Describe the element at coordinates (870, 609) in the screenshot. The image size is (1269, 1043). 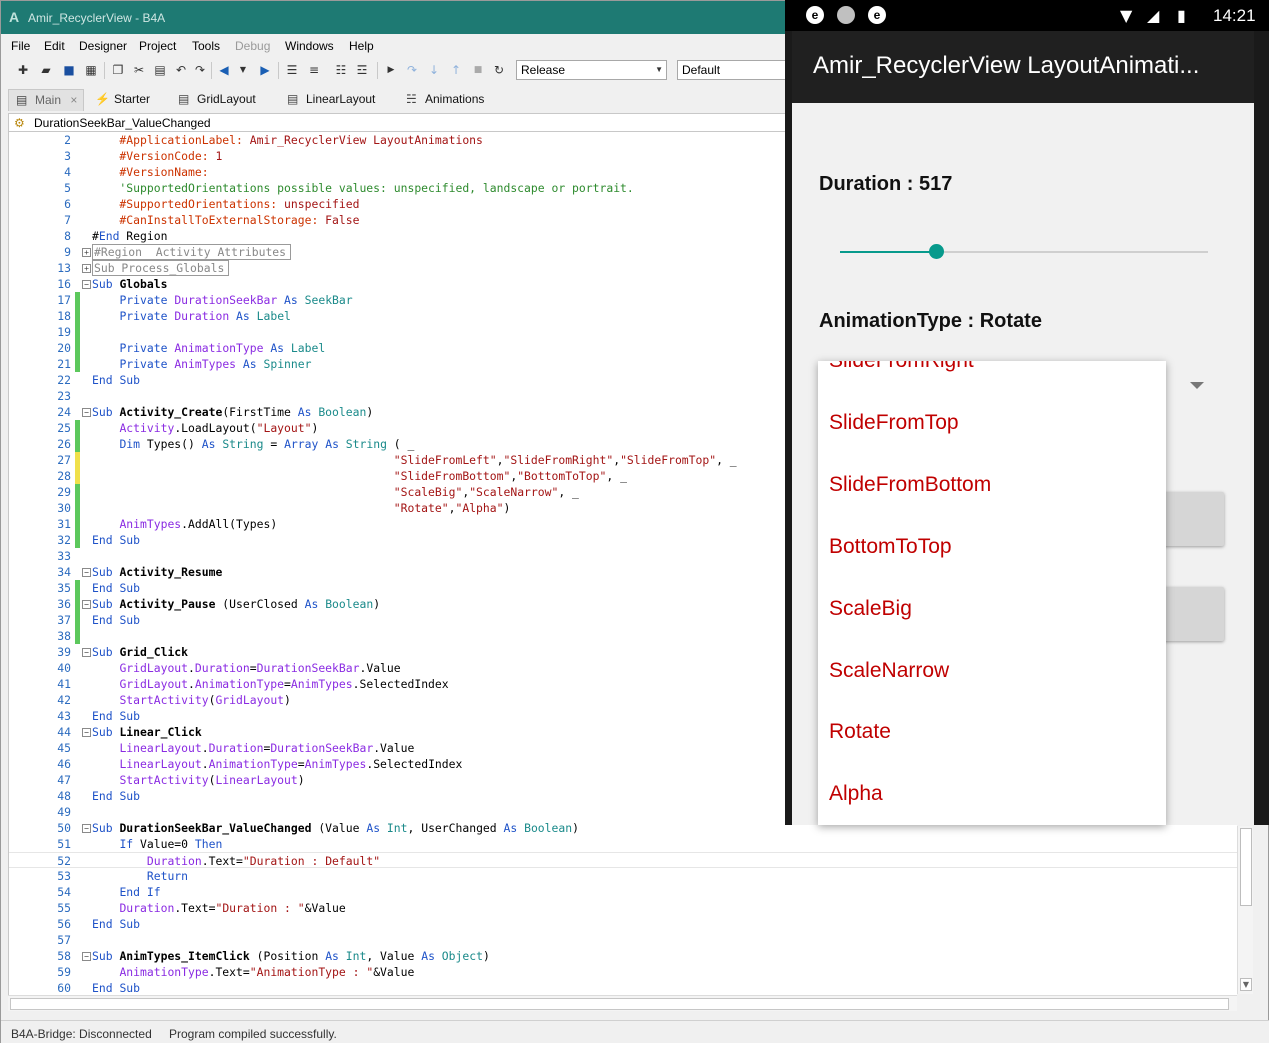
I see `dropdown-item: ScaleBig` at that location.